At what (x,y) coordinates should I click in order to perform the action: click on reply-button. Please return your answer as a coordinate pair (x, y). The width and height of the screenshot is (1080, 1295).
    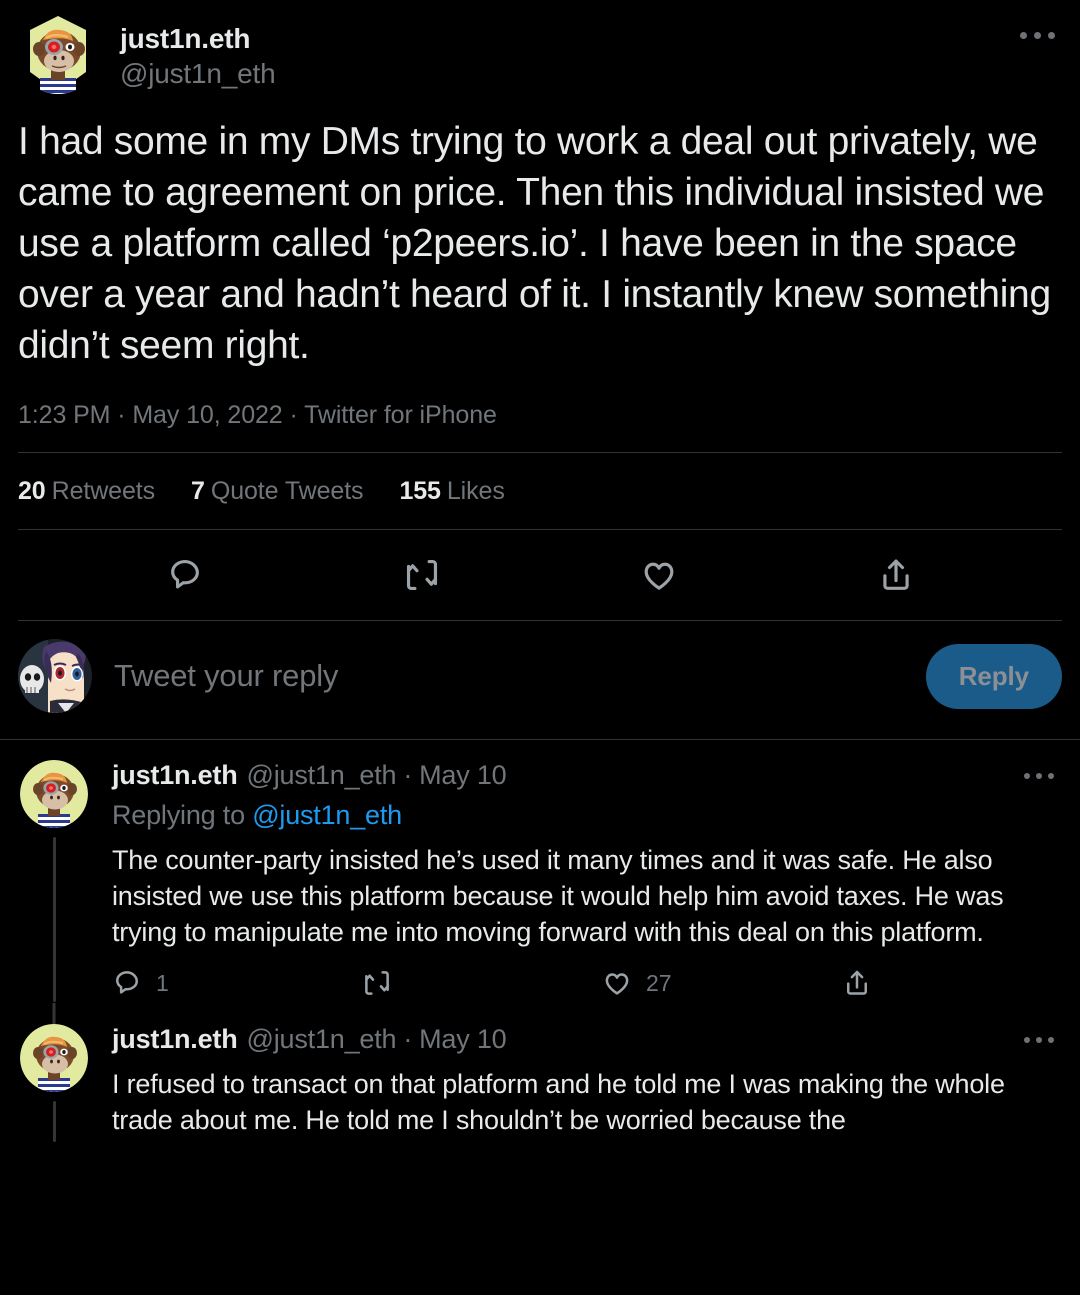
    Looking at the image, I should click on (185, 575).